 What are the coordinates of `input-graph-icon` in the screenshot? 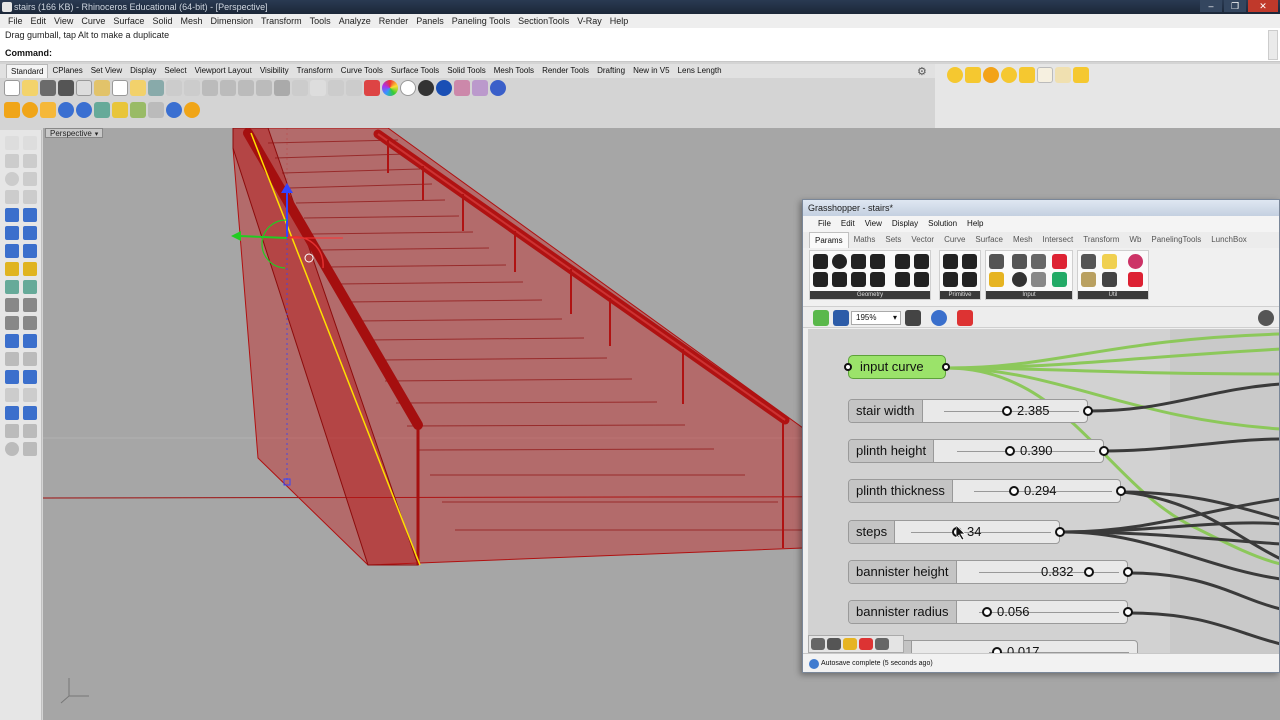 It's located at (996, 279).